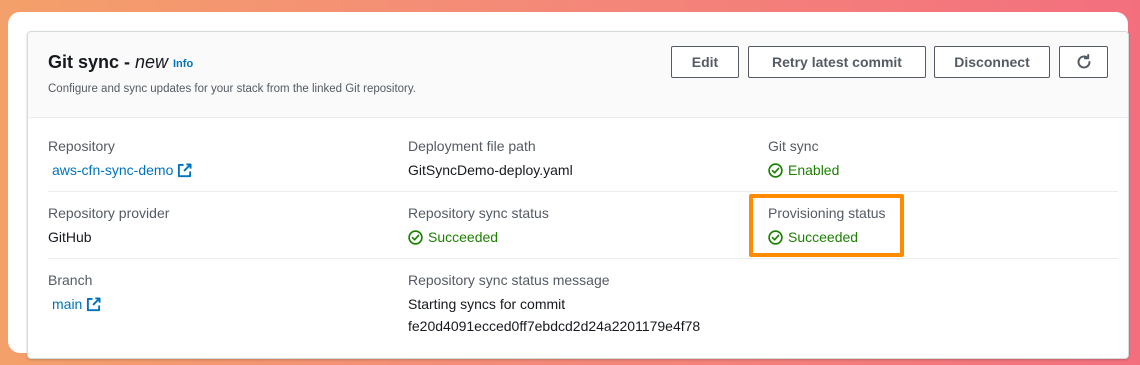 This screenshot has width=1140, height=365. Describe the element at coordinates (472, 146) in the screenshot. I see `deployment-file-path-label: Deployment file path` at that location.